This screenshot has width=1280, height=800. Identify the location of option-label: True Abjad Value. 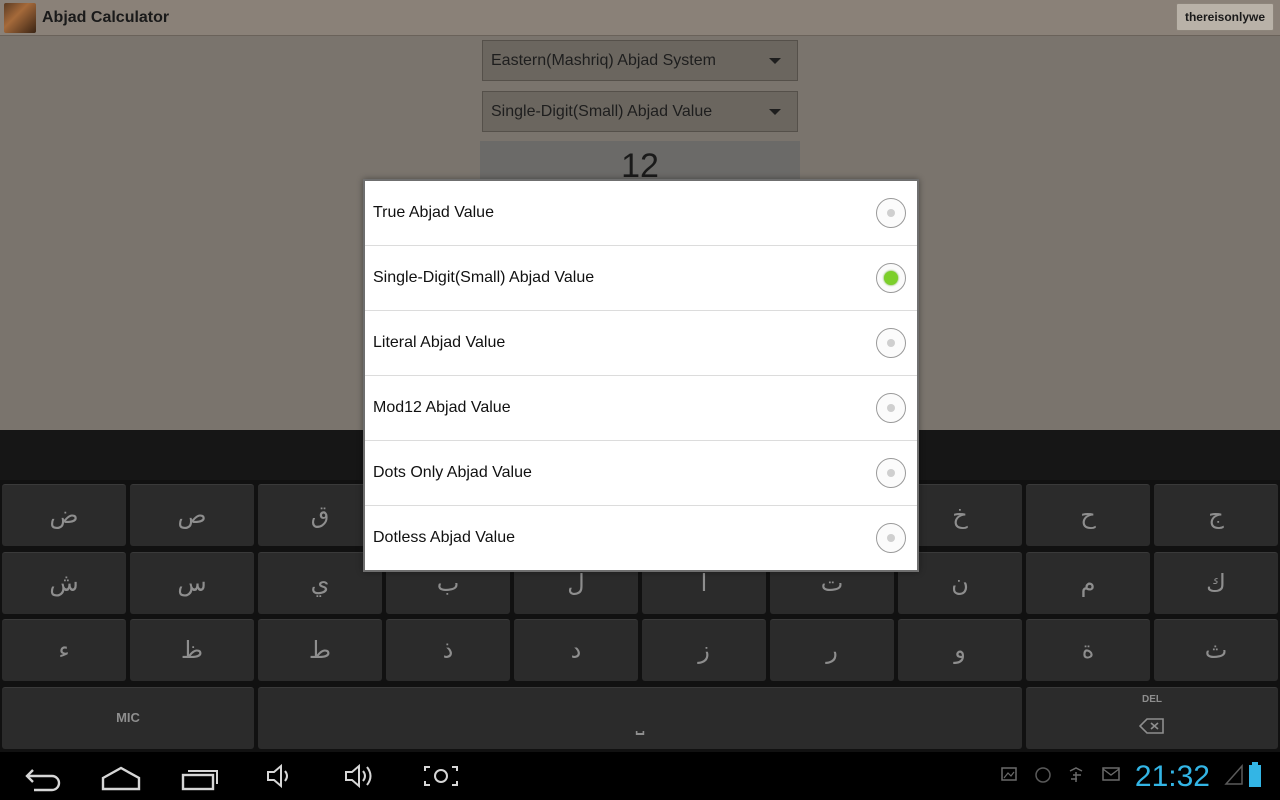
(433, 212).